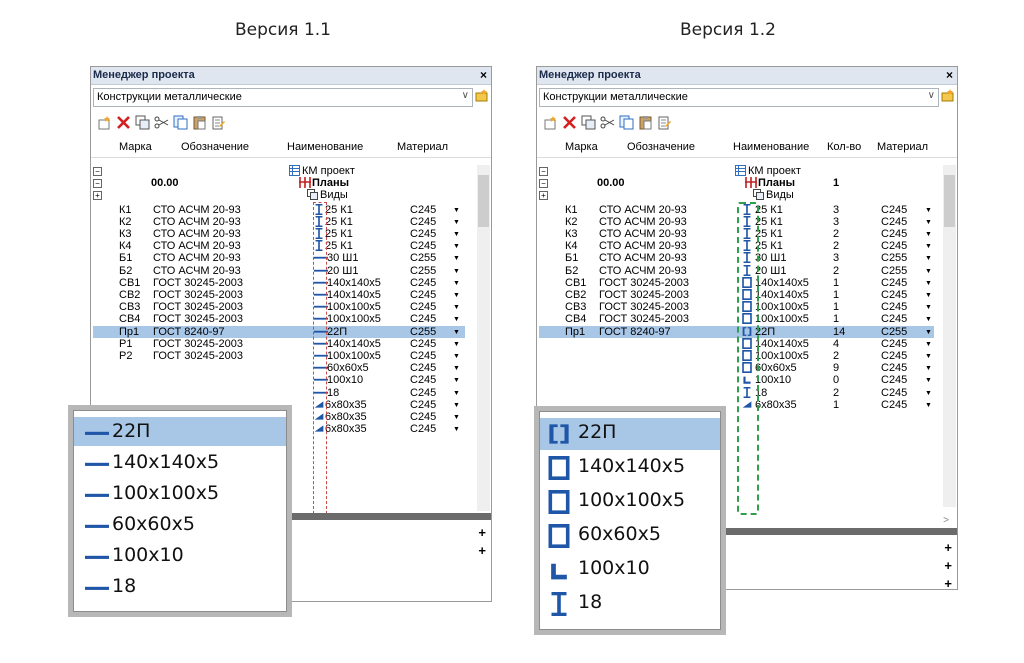 The image size is (1024, 663). I want to click on table-row: Б2 СТО АСЧМ 20-93 20 Ш1 С255 ▼, so click(279, 271).